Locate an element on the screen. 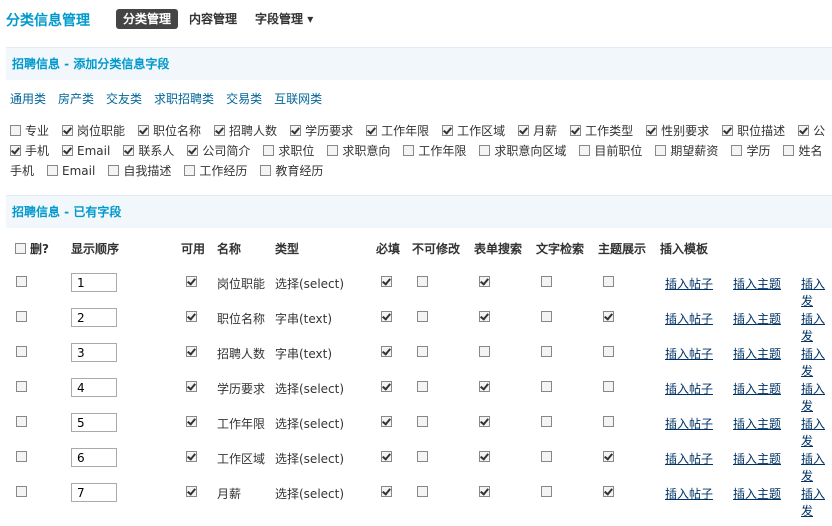 This screenshot has width=832, height=526. field-option: 招聘人数 is located at coordinates (245, 130).